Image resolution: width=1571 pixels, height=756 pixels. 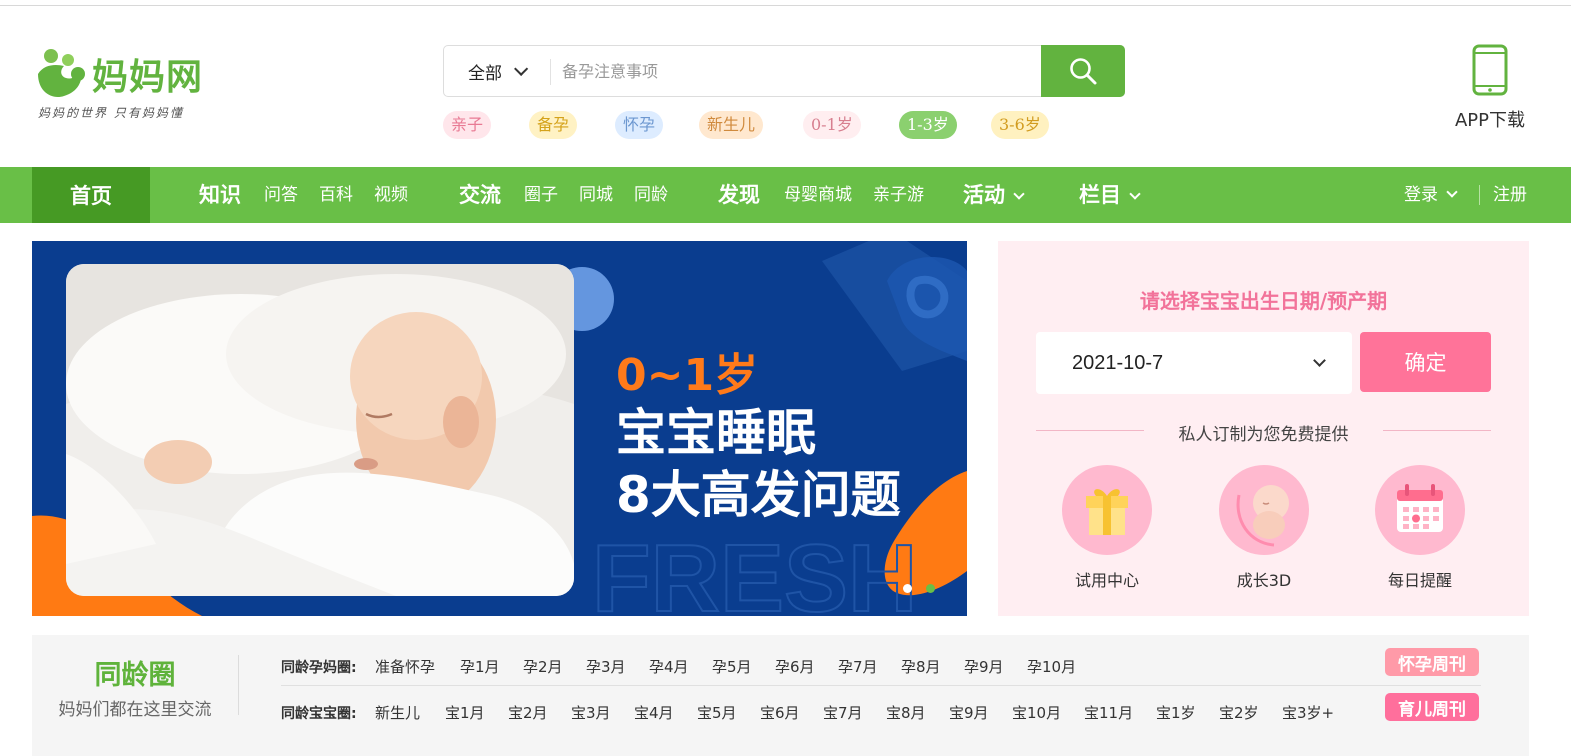 I want to click on hot-tag: 新生儿, so click(x=731, y=125).